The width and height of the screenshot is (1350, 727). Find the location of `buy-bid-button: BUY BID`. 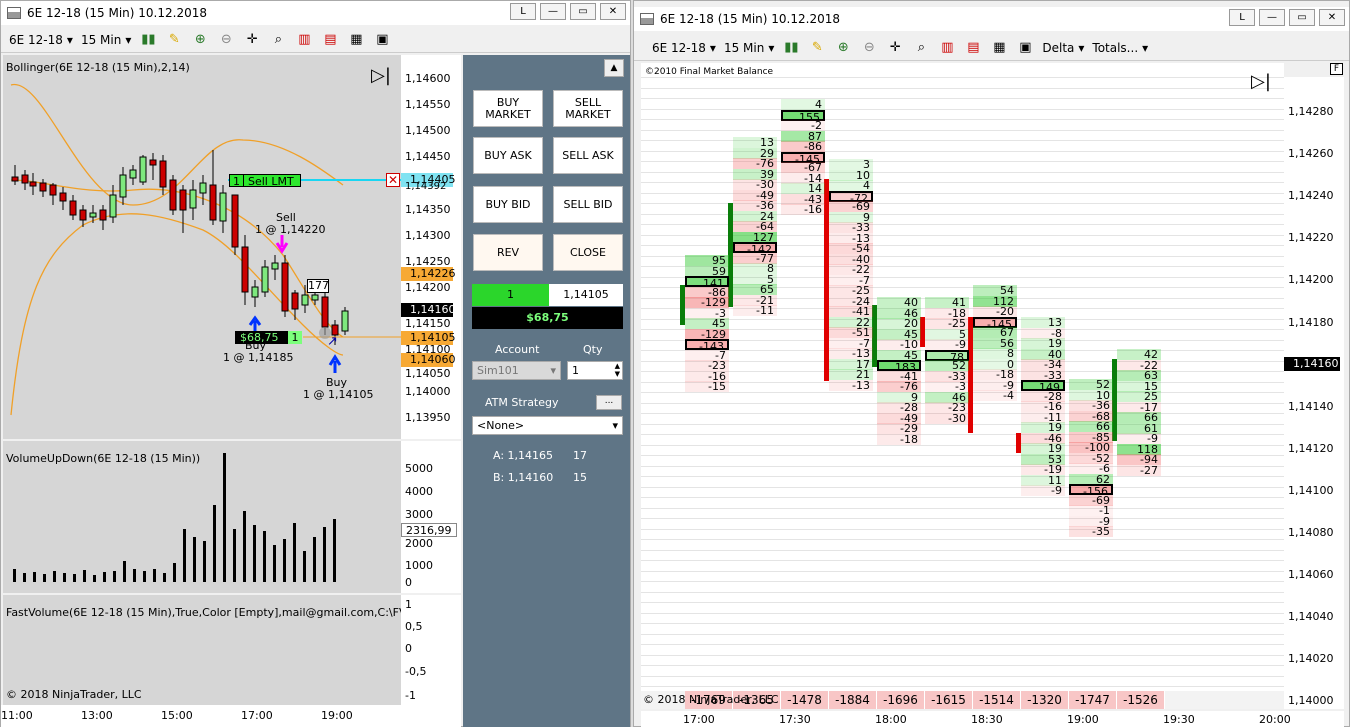

buy-bid-button: BUY BID is located at coordinates (508, 204).